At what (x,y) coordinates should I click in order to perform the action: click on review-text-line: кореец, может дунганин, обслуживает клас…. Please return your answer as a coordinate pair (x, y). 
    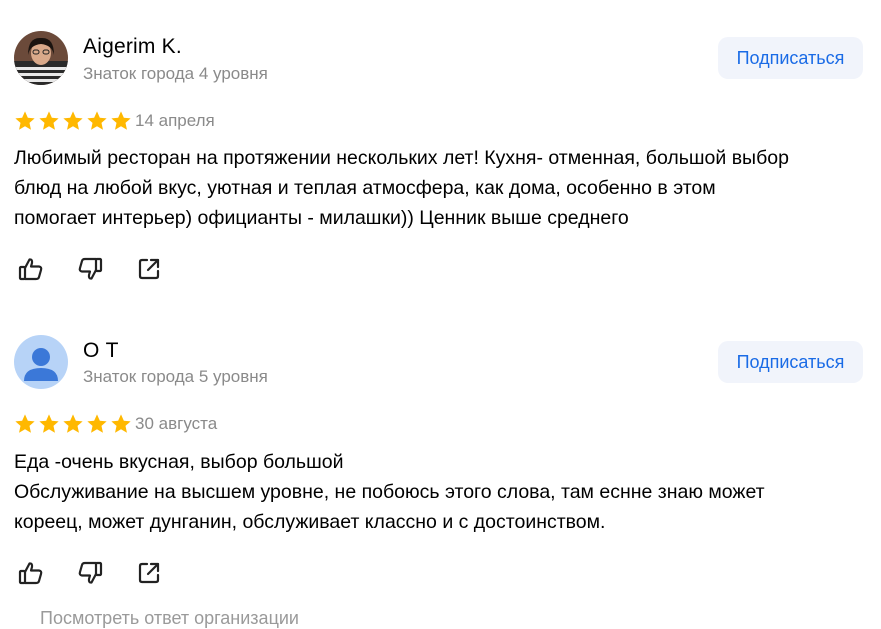
    Looking at the image, I should click on (310, 522).